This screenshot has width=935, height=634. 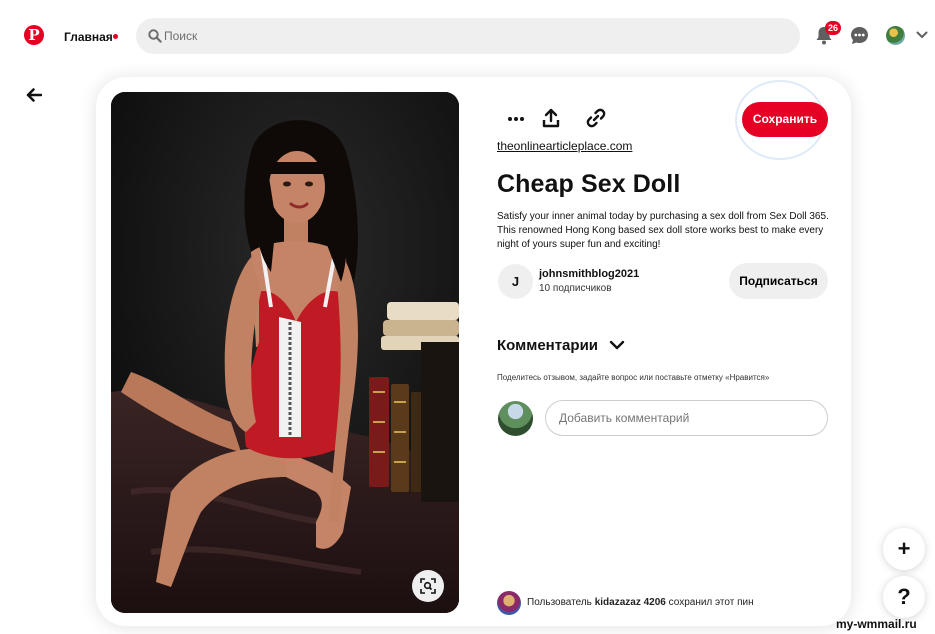 What do you see at coordinates (589, 184) in the screenshot?
I see `pin-title: Cheap Sex Doll` at bounding box center [589, 184].